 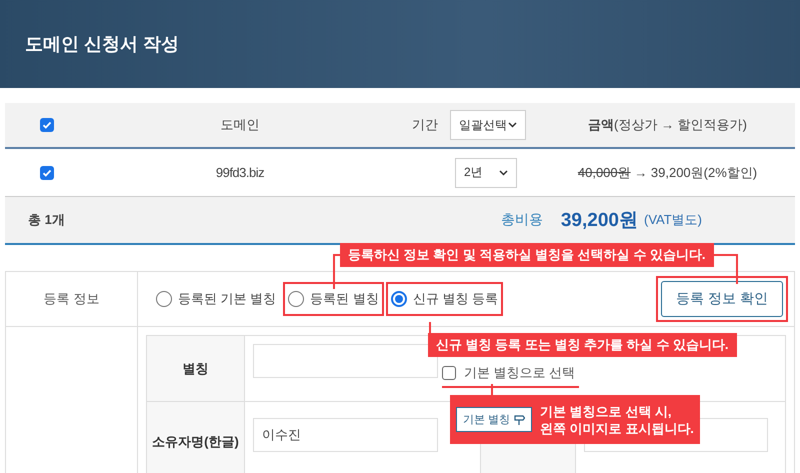 I want to click on callout-tooltip: 등록하신 정보 확인 및 적용하실 별칭을 선택하실 수 있습니다., so click(x=527, y=255).